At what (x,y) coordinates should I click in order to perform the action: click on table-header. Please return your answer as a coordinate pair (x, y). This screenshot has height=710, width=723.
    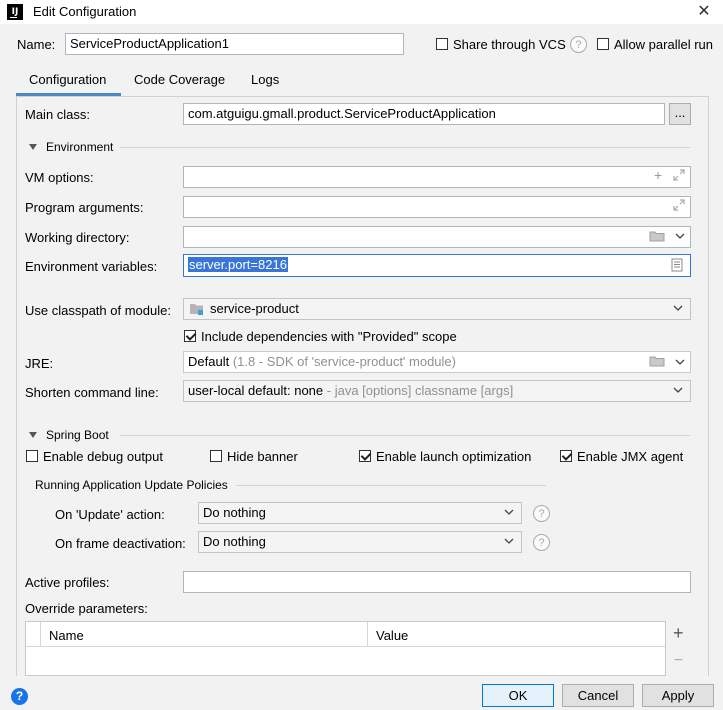
    Looking at the image, I should click on (345, 634).